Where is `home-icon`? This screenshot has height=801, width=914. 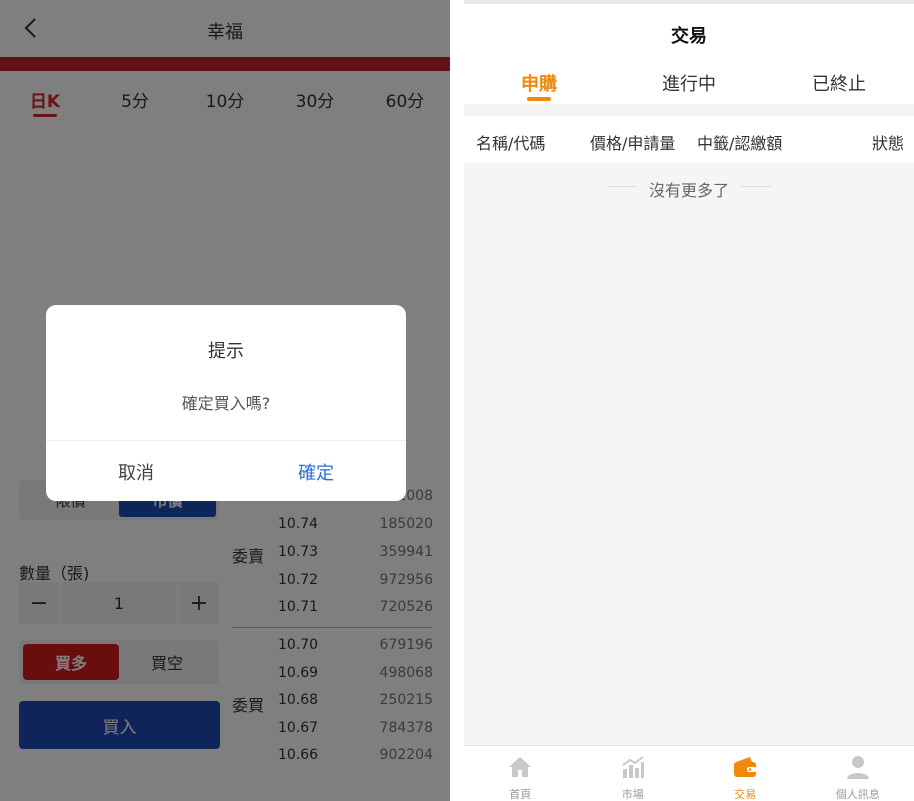 home-icon is located at coordinates (520, 767).